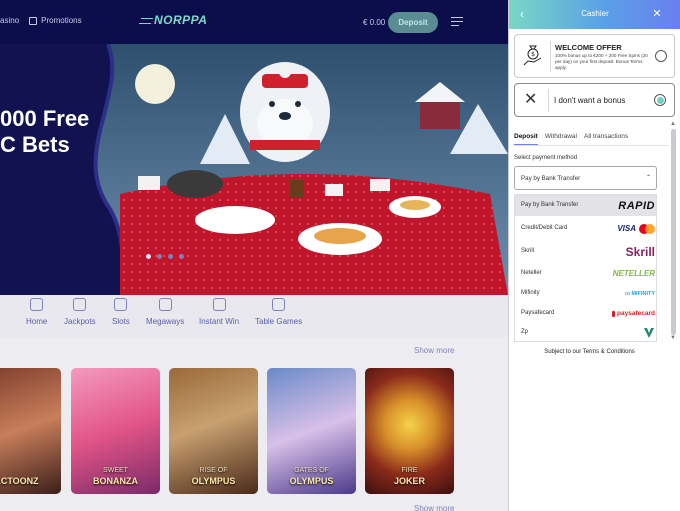 The height and width of the screenshot is (511, 680). What do you see at coordinates (80, 312) in the screenshot?
I see `category-jackpots: Jackpots` at bounding box center [80, 312].